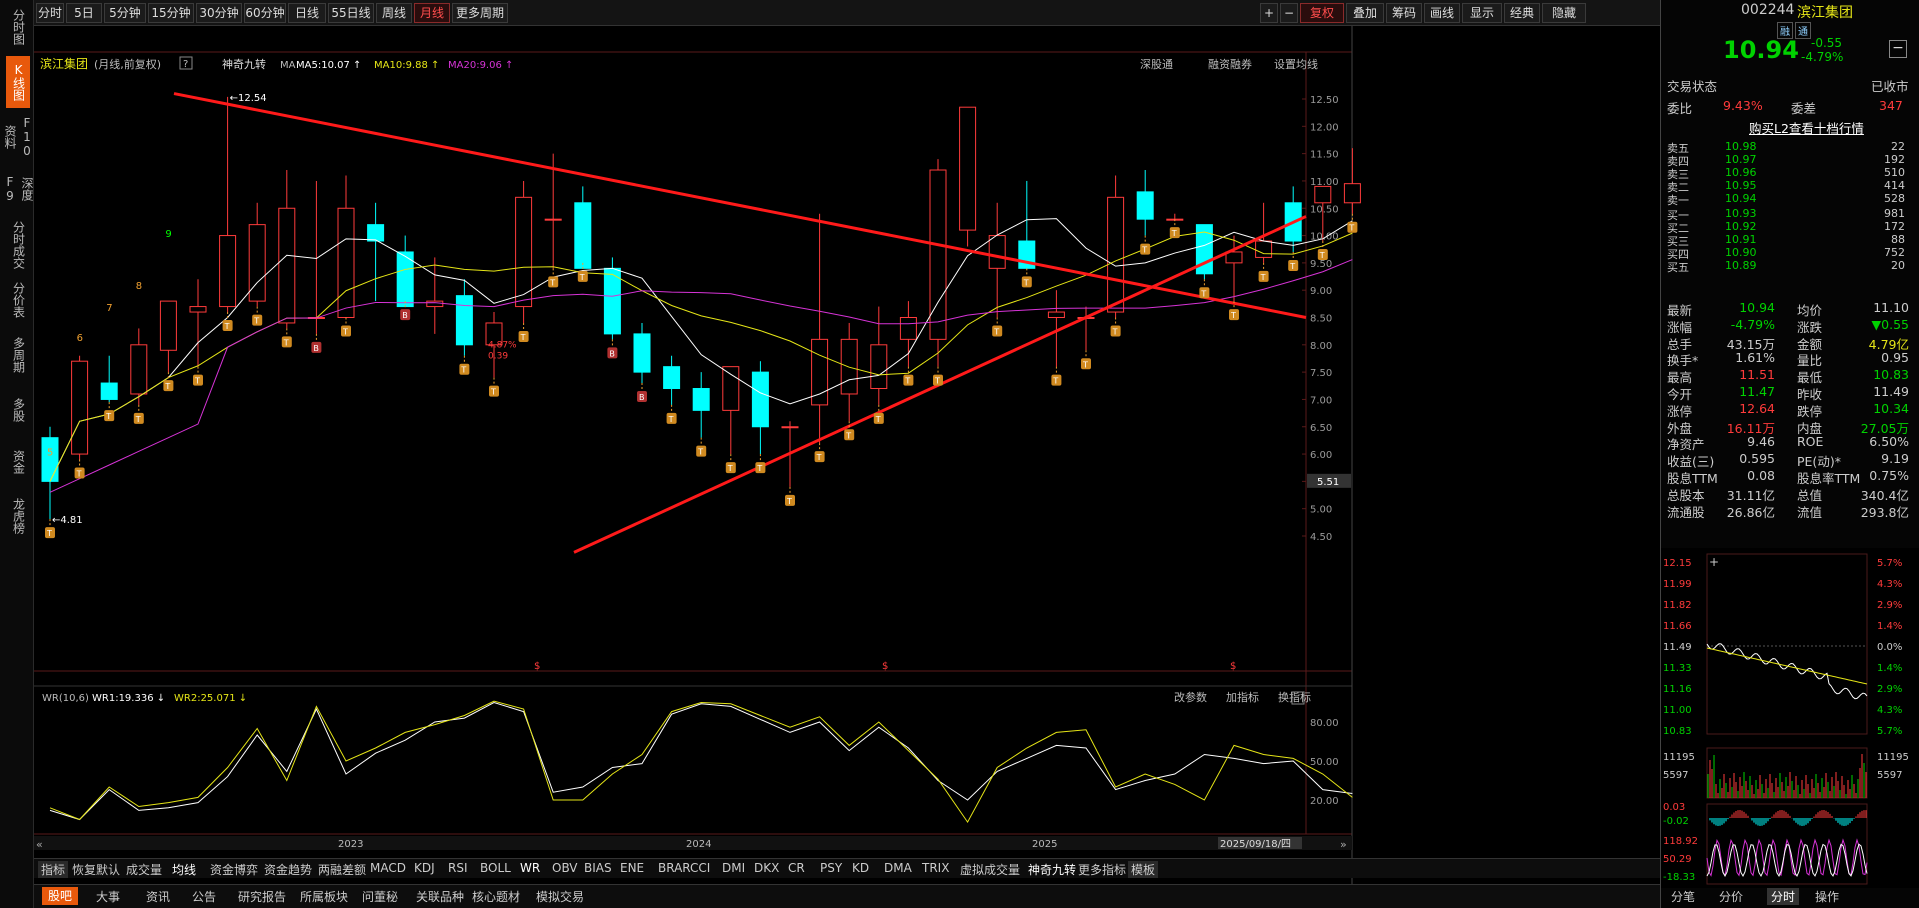 The image size is (1919, 908). I want to click on bottom-tab-4: 研究报告, so click(262, 896).